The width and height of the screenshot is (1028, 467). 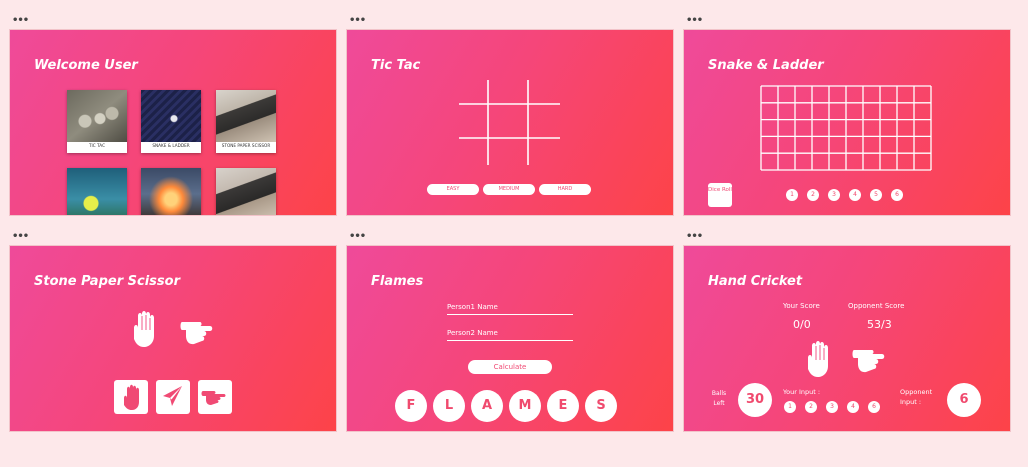 I want to click on person1-name-input: Person1 Name, so click(x=510, y=309).